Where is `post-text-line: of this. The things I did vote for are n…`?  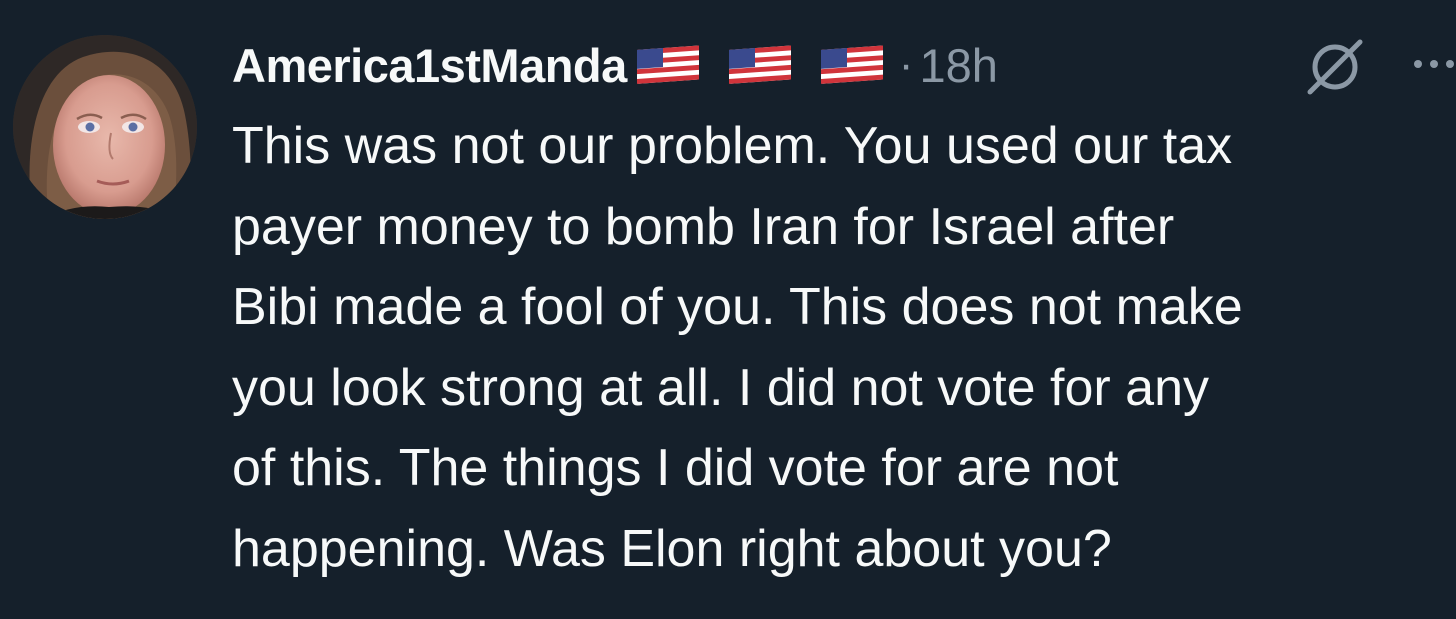 post-text-line: of this. The things I did vote for are n… is located at coordinates (675, 468).